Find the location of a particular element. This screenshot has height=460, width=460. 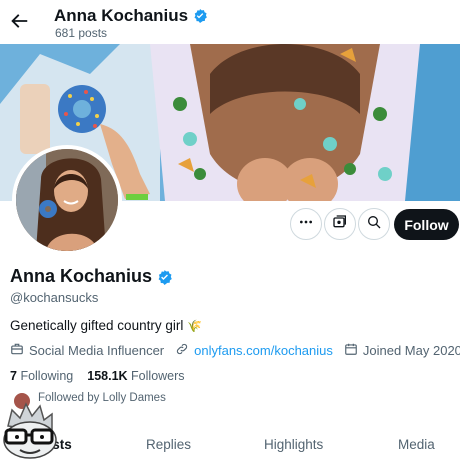

subscribe-icon is located at coordinates (340, 224).